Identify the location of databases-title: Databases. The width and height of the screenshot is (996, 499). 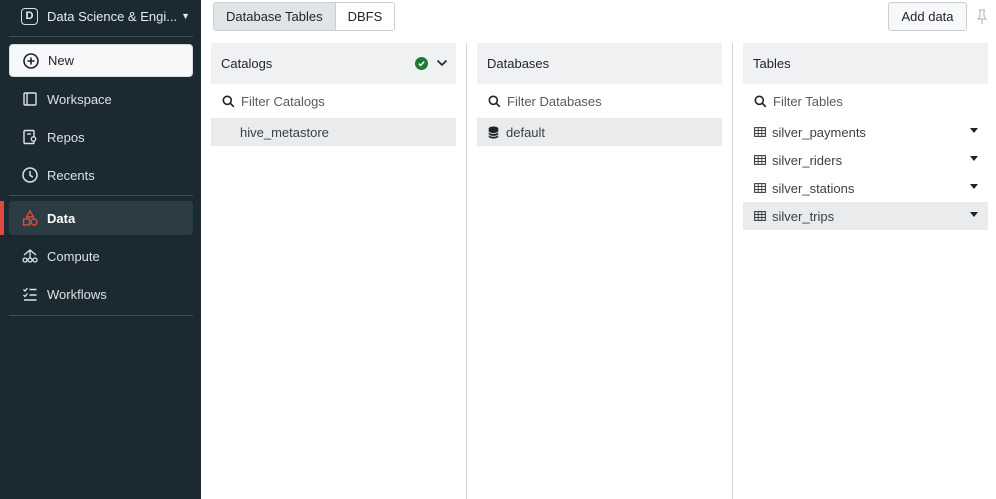
(518, 63).